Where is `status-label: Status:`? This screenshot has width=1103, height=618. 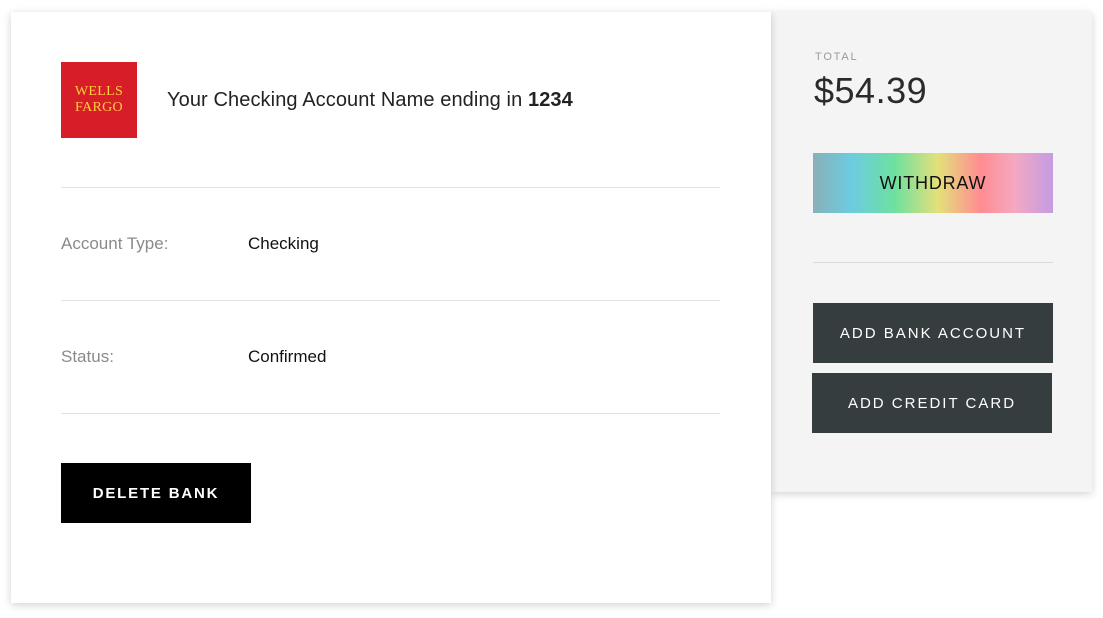
status-label: Status: is located at coordinates (87, 356).